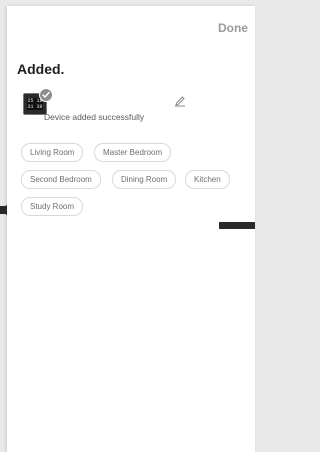 The image size is (320, 452). What do you see at coordinates (180, 100) in the screenshot?
I see `pencil-icon` at bounding box center [180, 100].